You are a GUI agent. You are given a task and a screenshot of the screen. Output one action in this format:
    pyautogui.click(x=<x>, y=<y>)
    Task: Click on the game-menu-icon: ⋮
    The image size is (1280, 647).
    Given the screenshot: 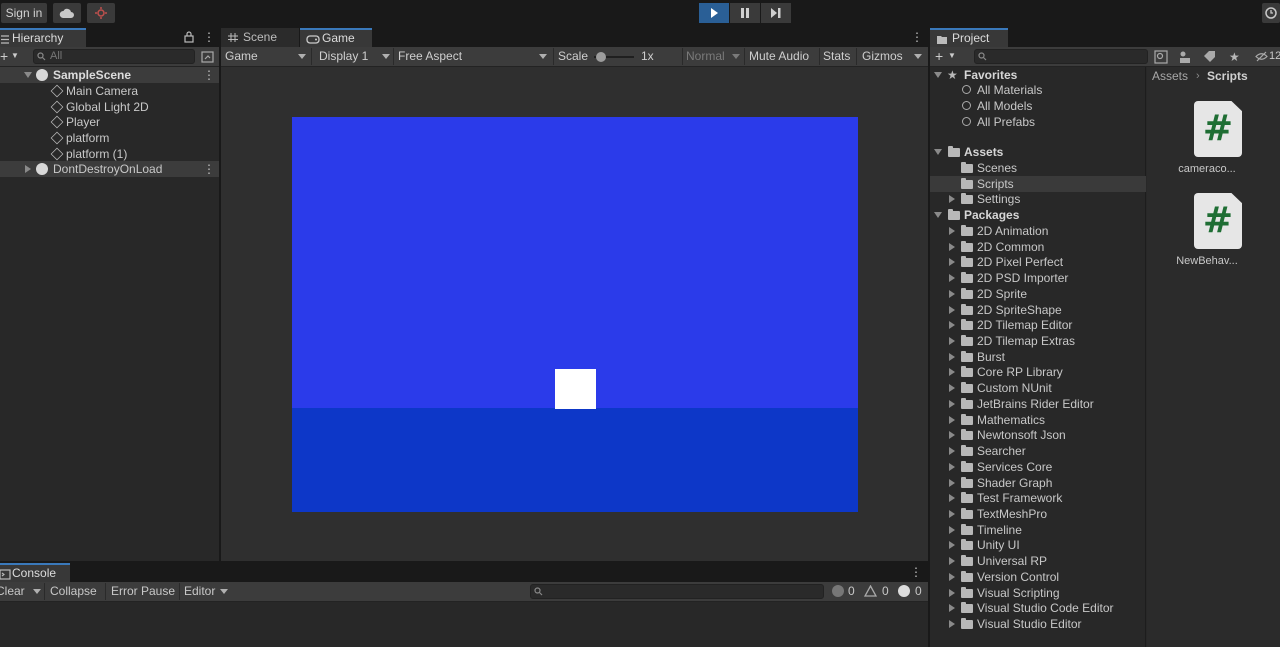 What is the action you would take?
    pyautogui.click(x=917, y=37)
    